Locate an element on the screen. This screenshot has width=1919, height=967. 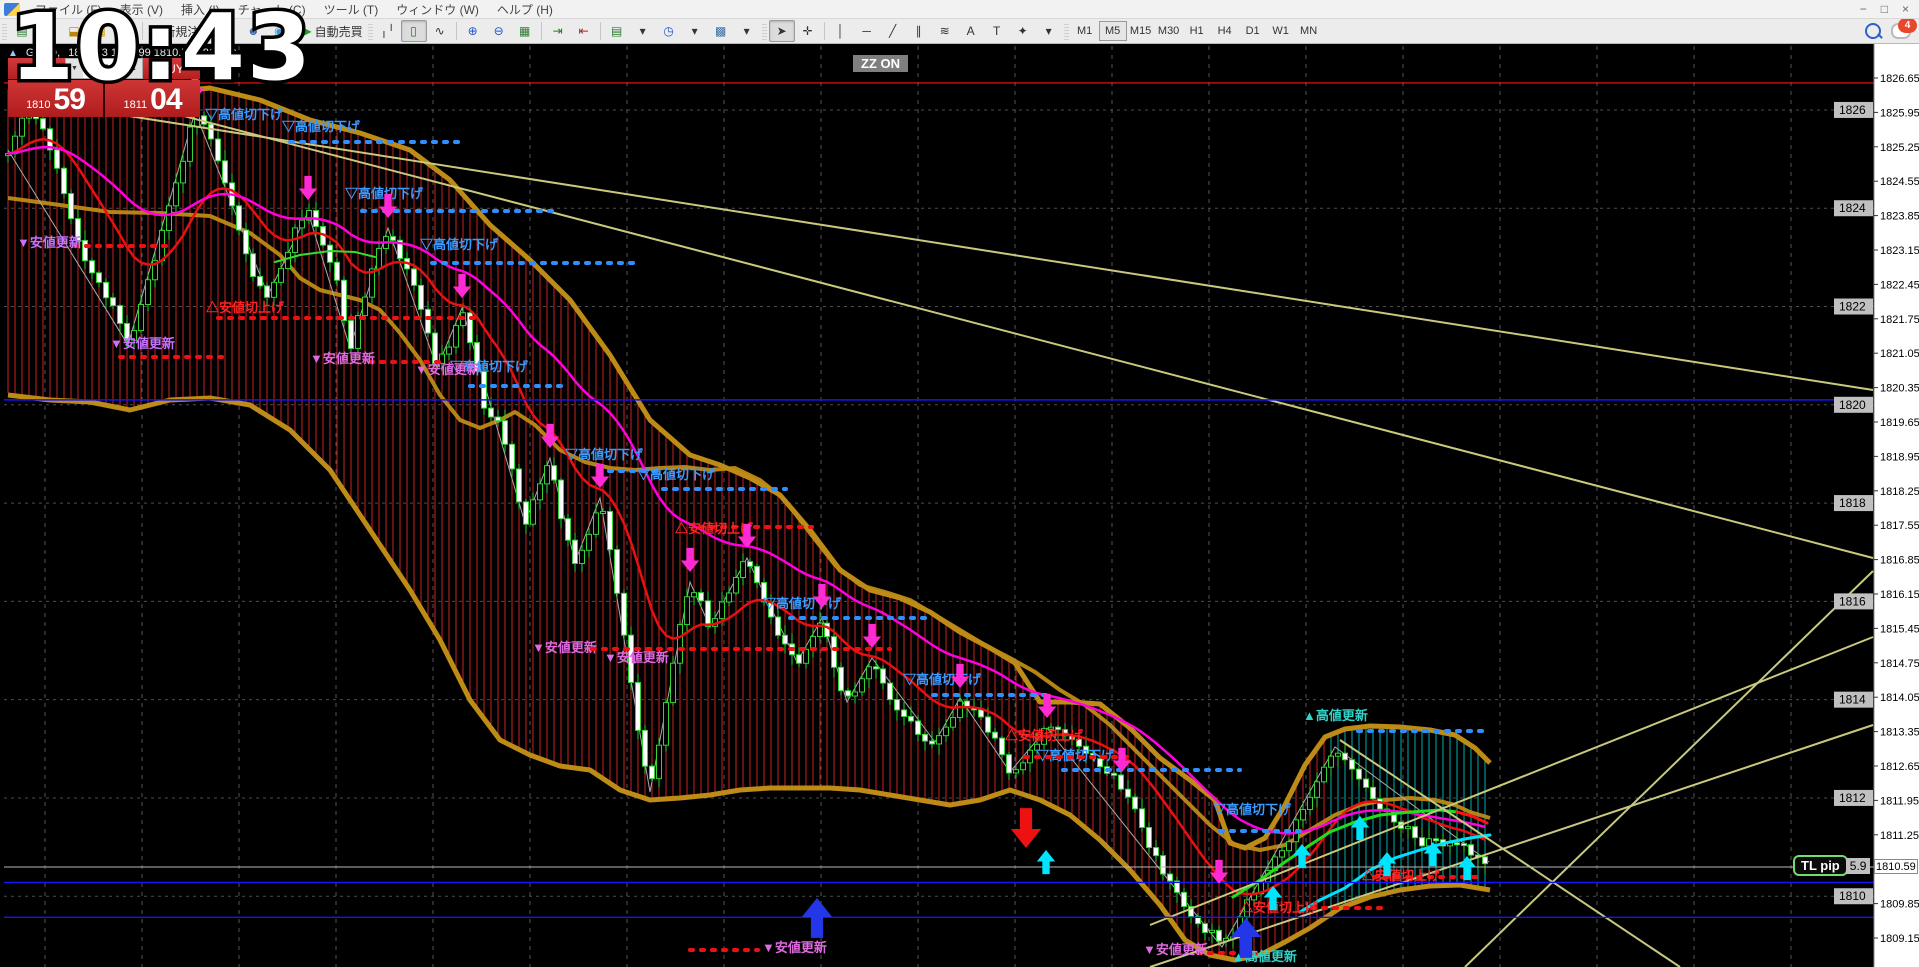
menu-item: ツール (T) is located at coordinates (351, 9).